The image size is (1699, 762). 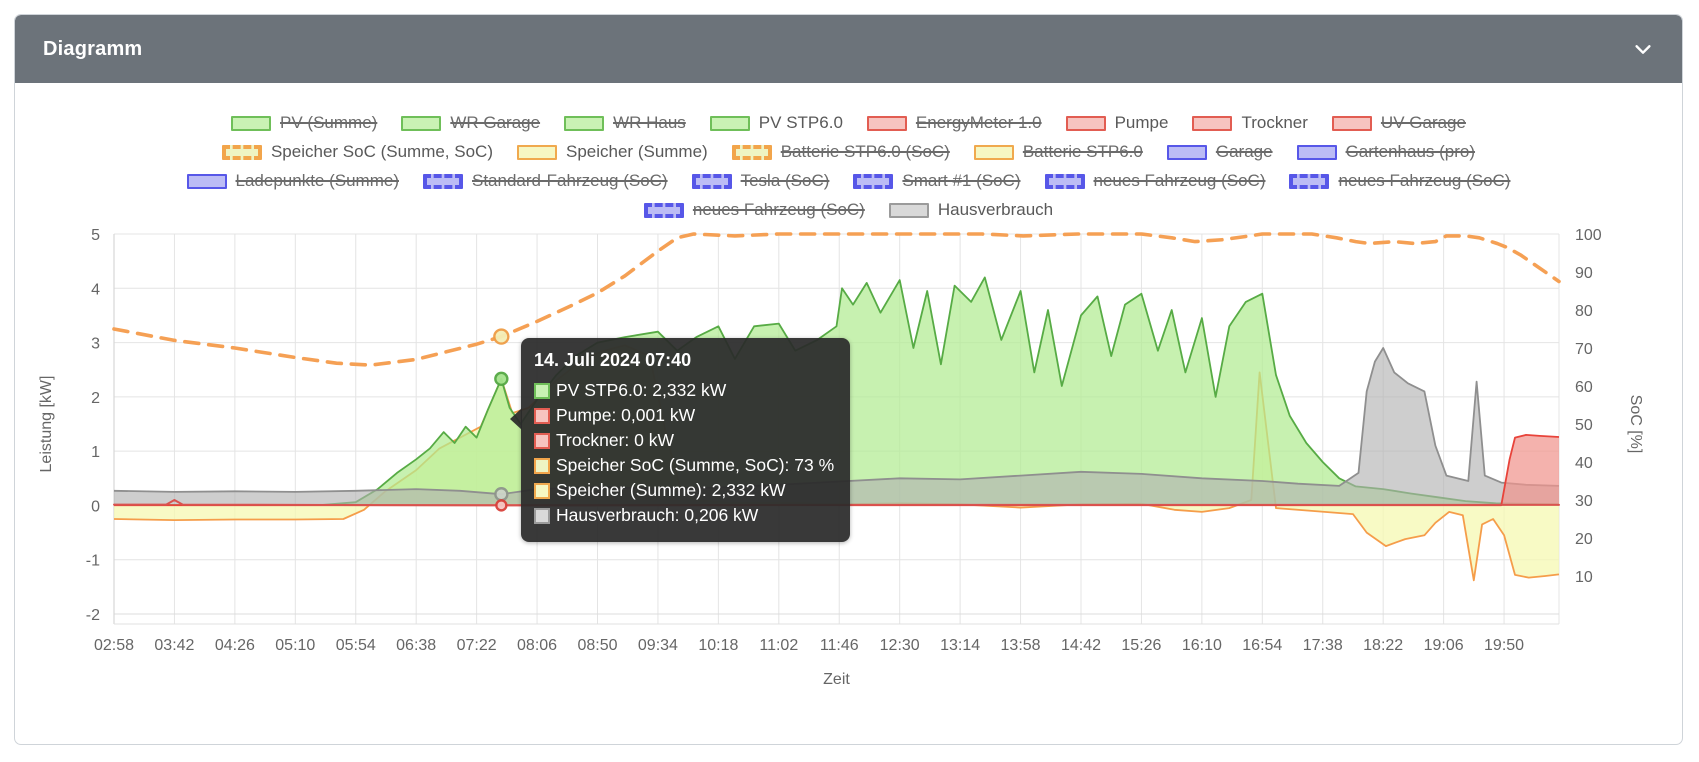 I want to click on svg-text: 02:58, so click(x=114, y=645).